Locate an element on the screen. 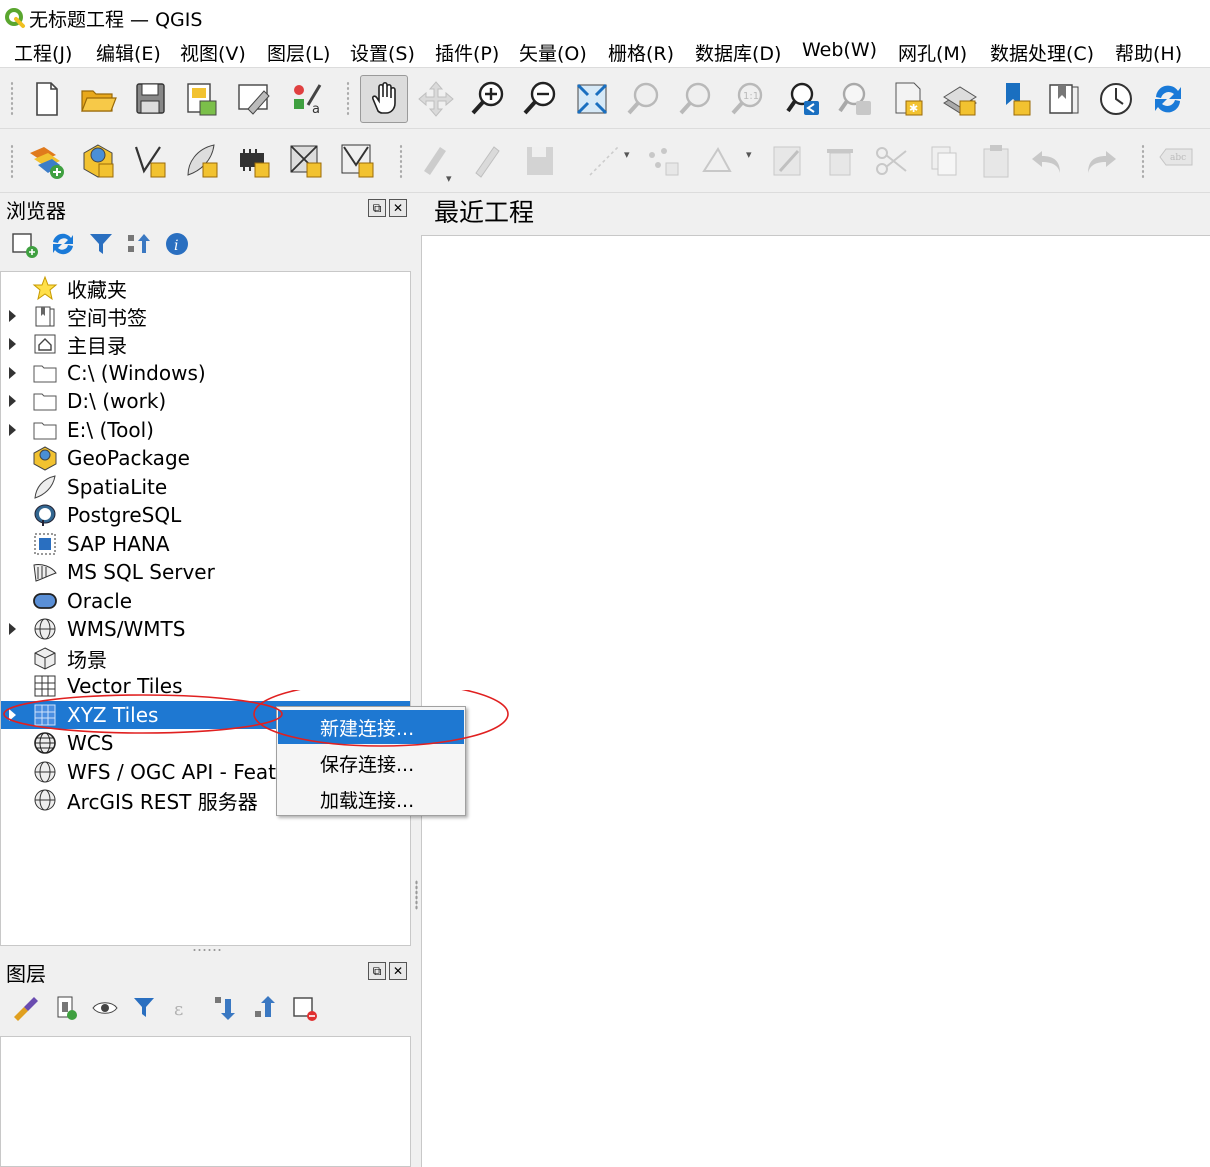  cut-features-icon is located at coordinates (892, 161).